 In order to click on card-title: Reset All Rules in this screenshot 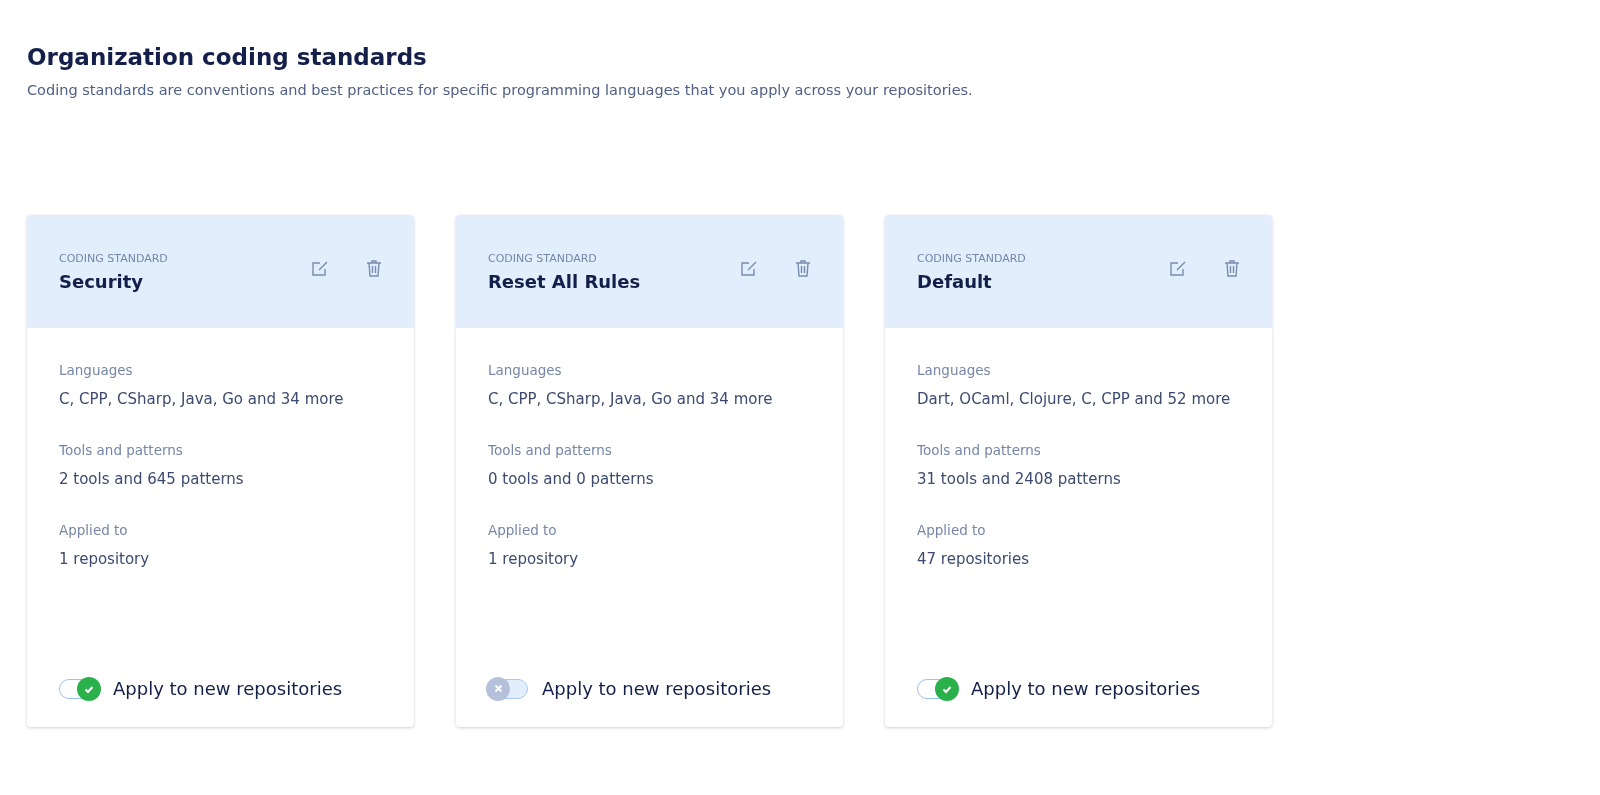, I will do `click(564, 281)`.